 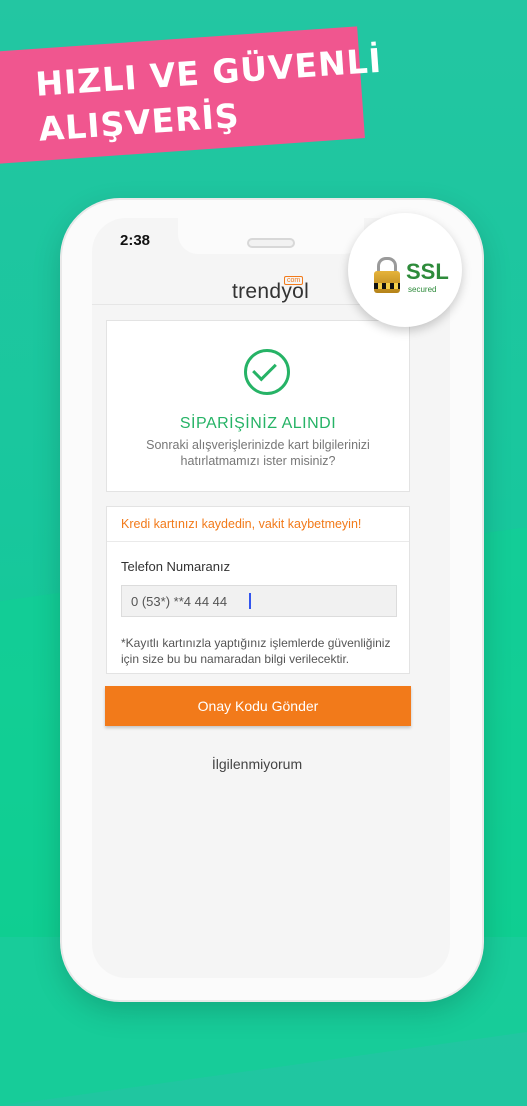 I want to click on promo-divider, so click(x=258, y=541).